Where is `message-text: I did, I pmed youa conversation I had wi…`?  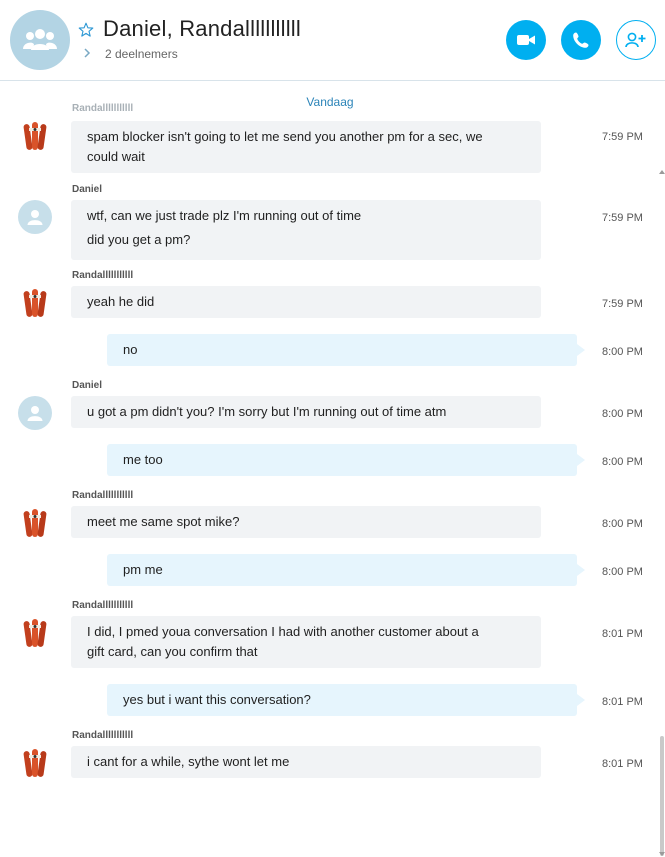 message-text: I did, I pmed youa conversation I had wi… is located at coordinates (283, 631).